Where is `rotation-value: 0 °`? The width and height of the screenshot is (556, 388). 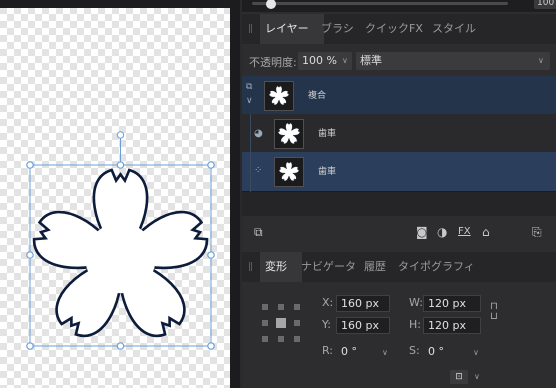 rotation-value: 0 ° is located at coordinates (349, 351).